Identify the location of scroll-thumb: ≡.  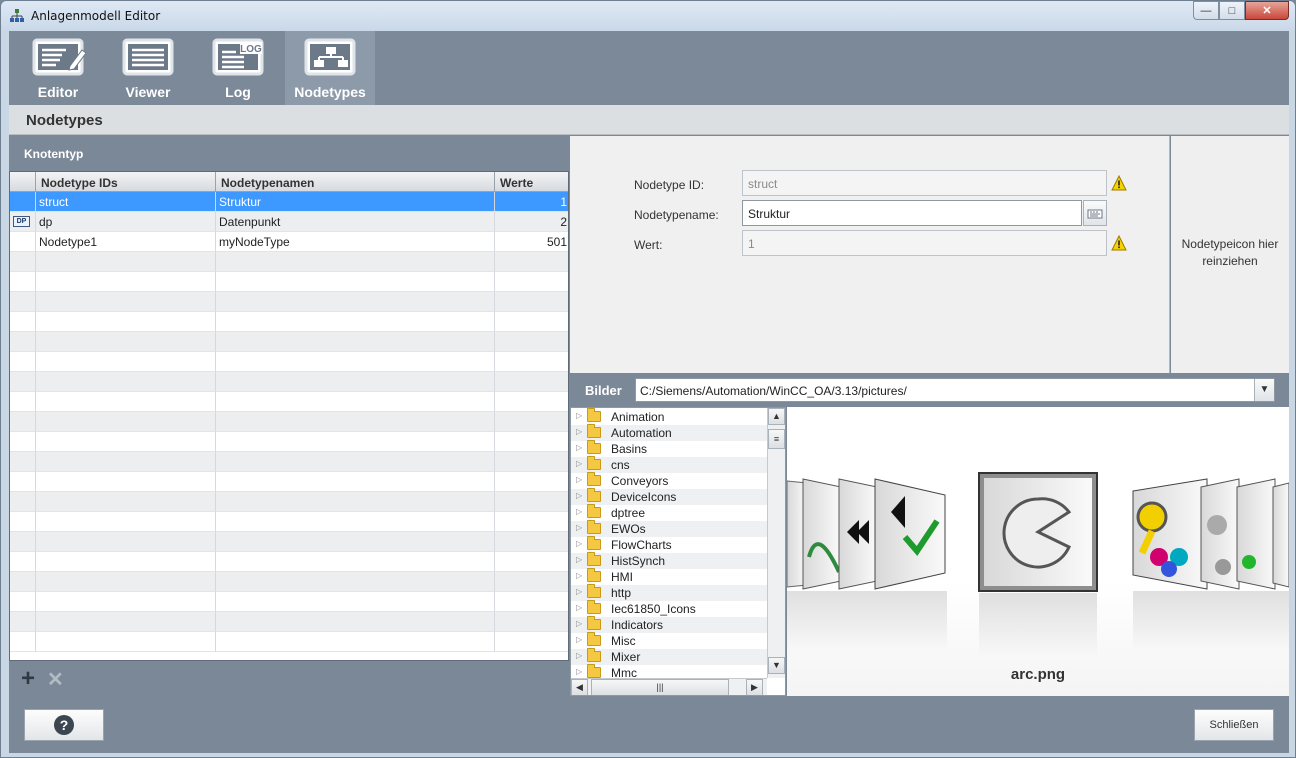
(776, 439).